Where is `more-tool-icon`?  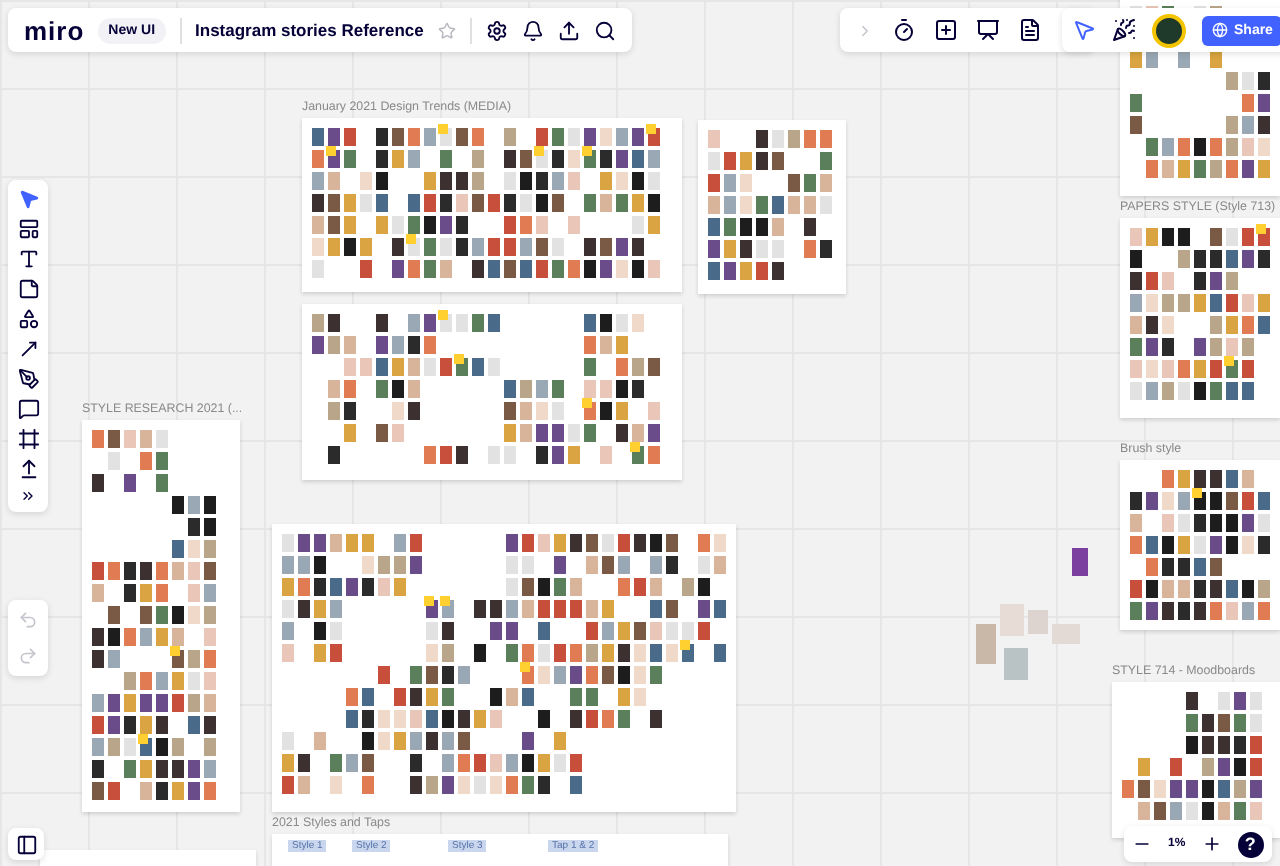
more-tool-icon is located at coordinates (28, 496).